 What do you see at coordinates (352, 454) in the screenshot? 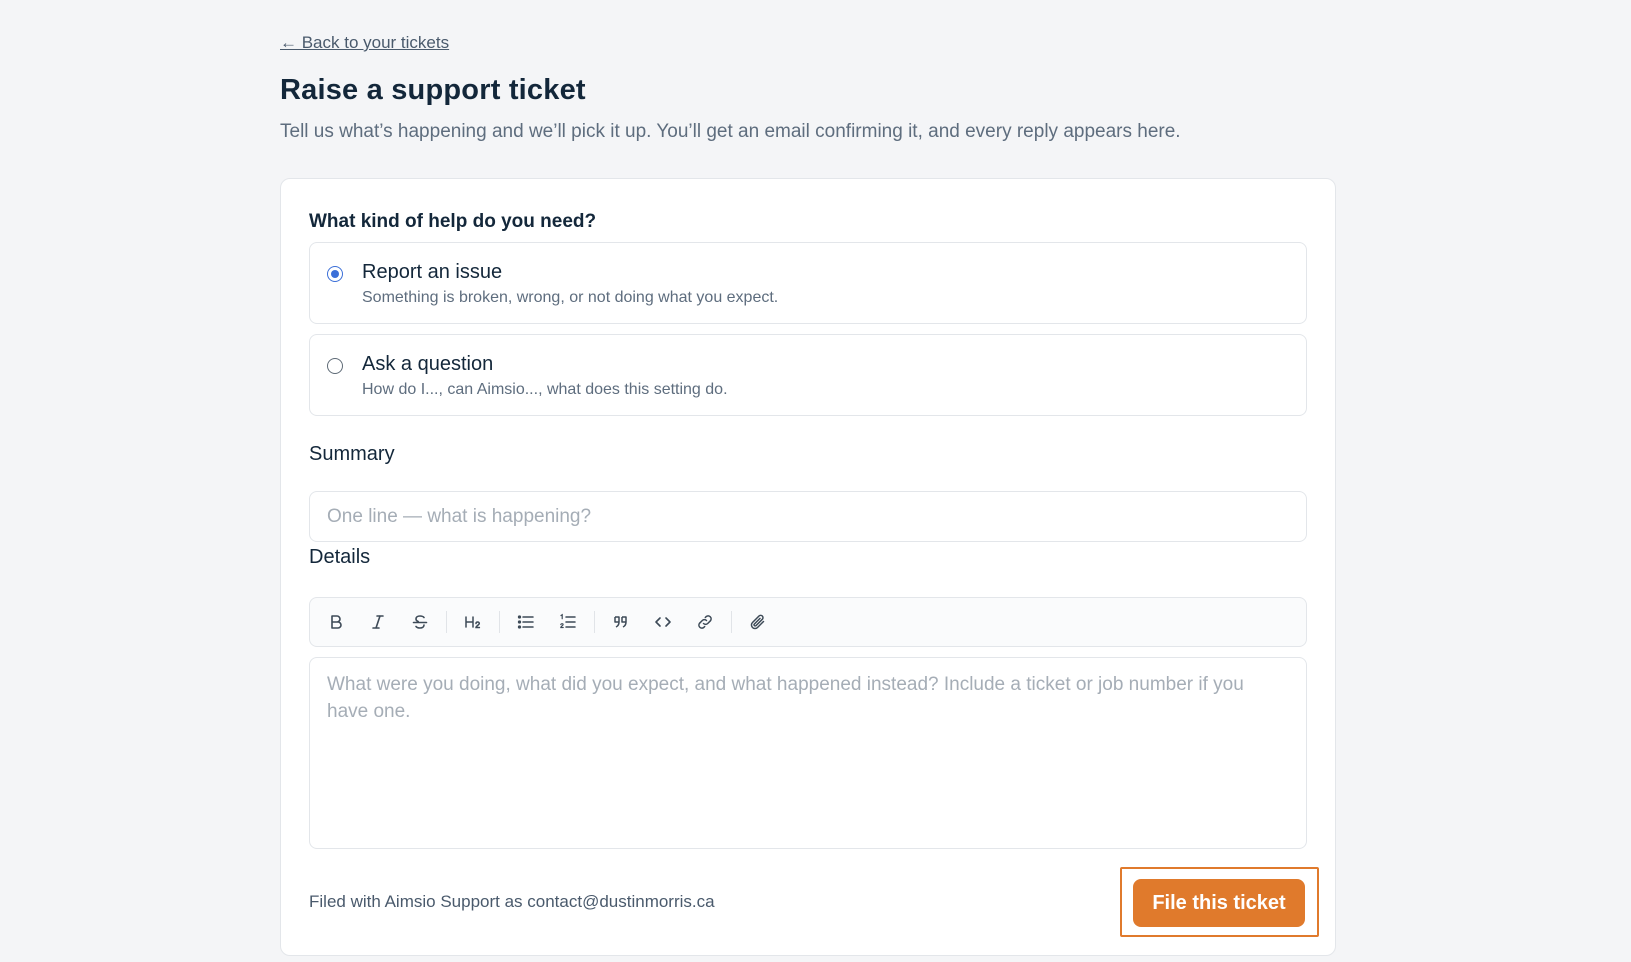
I see `summary-label: Summary` at bounding box center [352, 454].